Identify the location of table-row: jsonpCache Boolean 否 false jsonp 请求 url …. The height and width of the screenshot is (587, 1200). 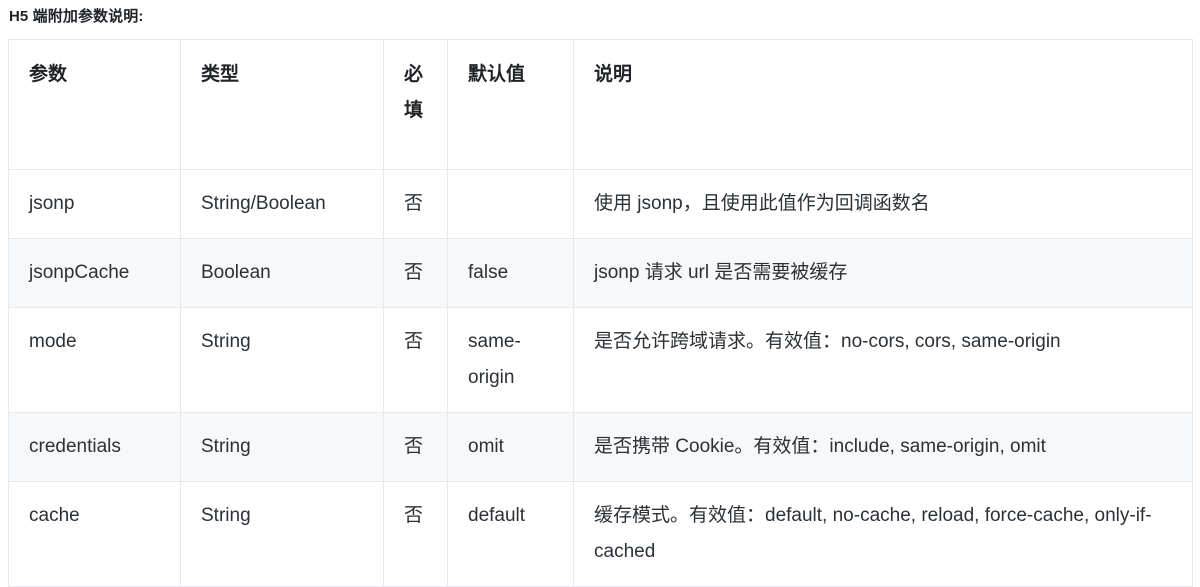
(600, 273).